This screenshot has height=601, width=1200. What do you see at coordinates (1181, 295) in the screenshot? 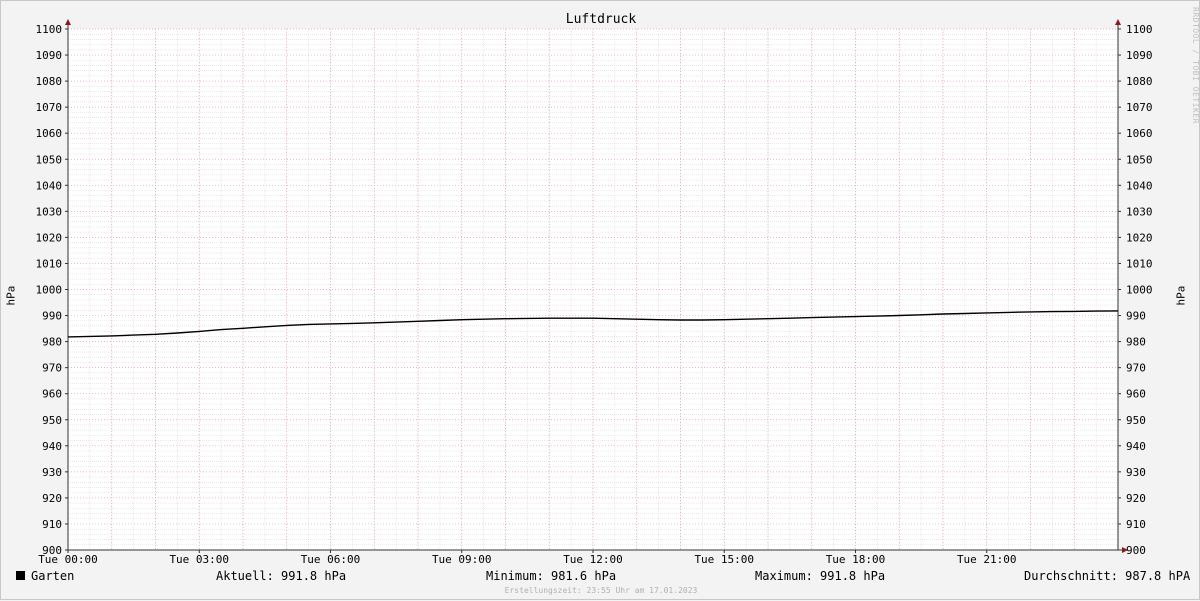
I see `y-axis-label-right: hPa` at bounding box center [1181, 295].